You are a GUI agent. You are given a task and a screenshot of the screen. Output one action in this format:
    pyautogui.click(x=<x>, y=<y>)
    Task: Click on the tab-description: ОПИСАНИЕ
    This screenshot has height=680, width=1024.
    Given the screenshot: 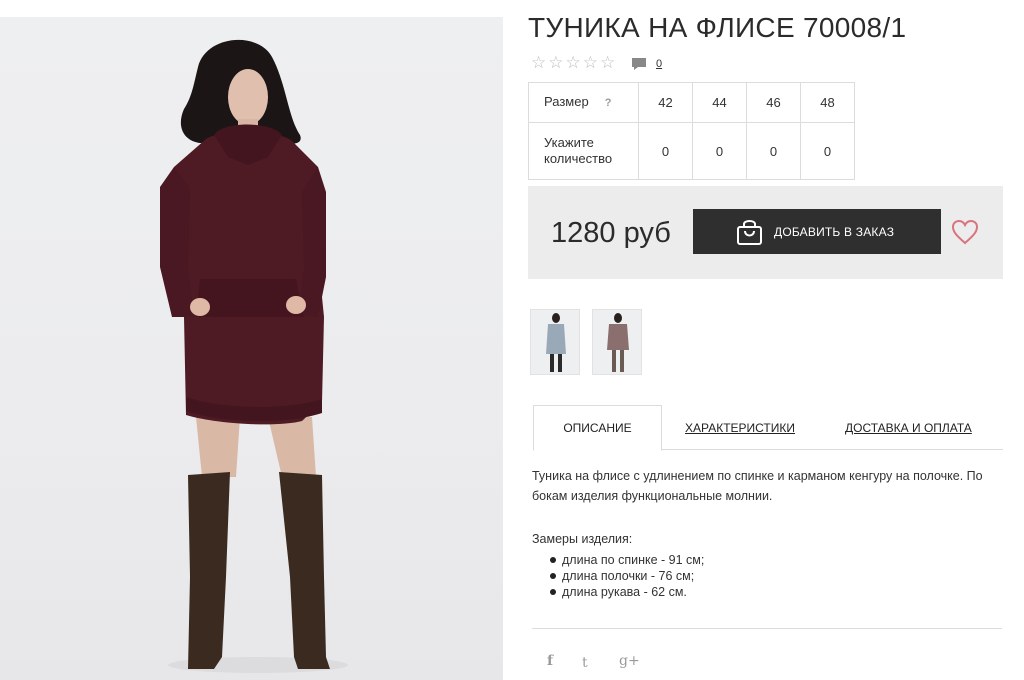 What is the action you would take?
    pyautogui.click(x=597, y=428)
    